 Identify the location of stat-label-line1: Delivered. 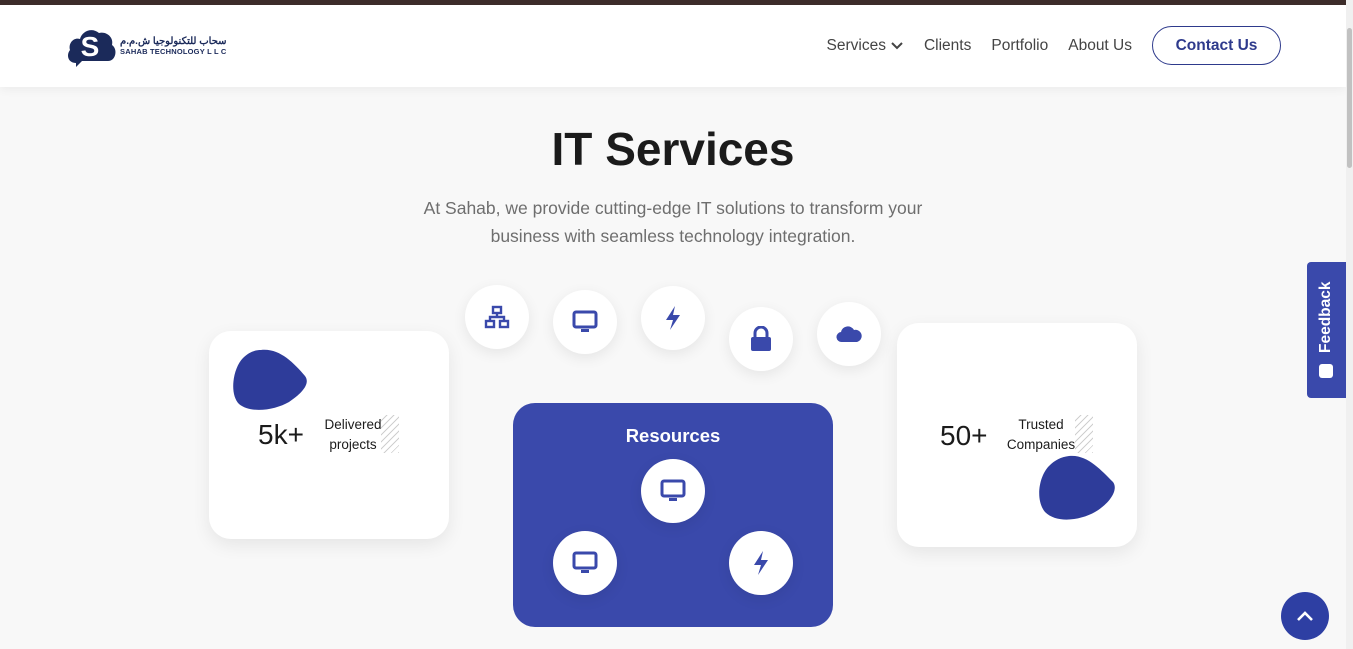
(353, 424).